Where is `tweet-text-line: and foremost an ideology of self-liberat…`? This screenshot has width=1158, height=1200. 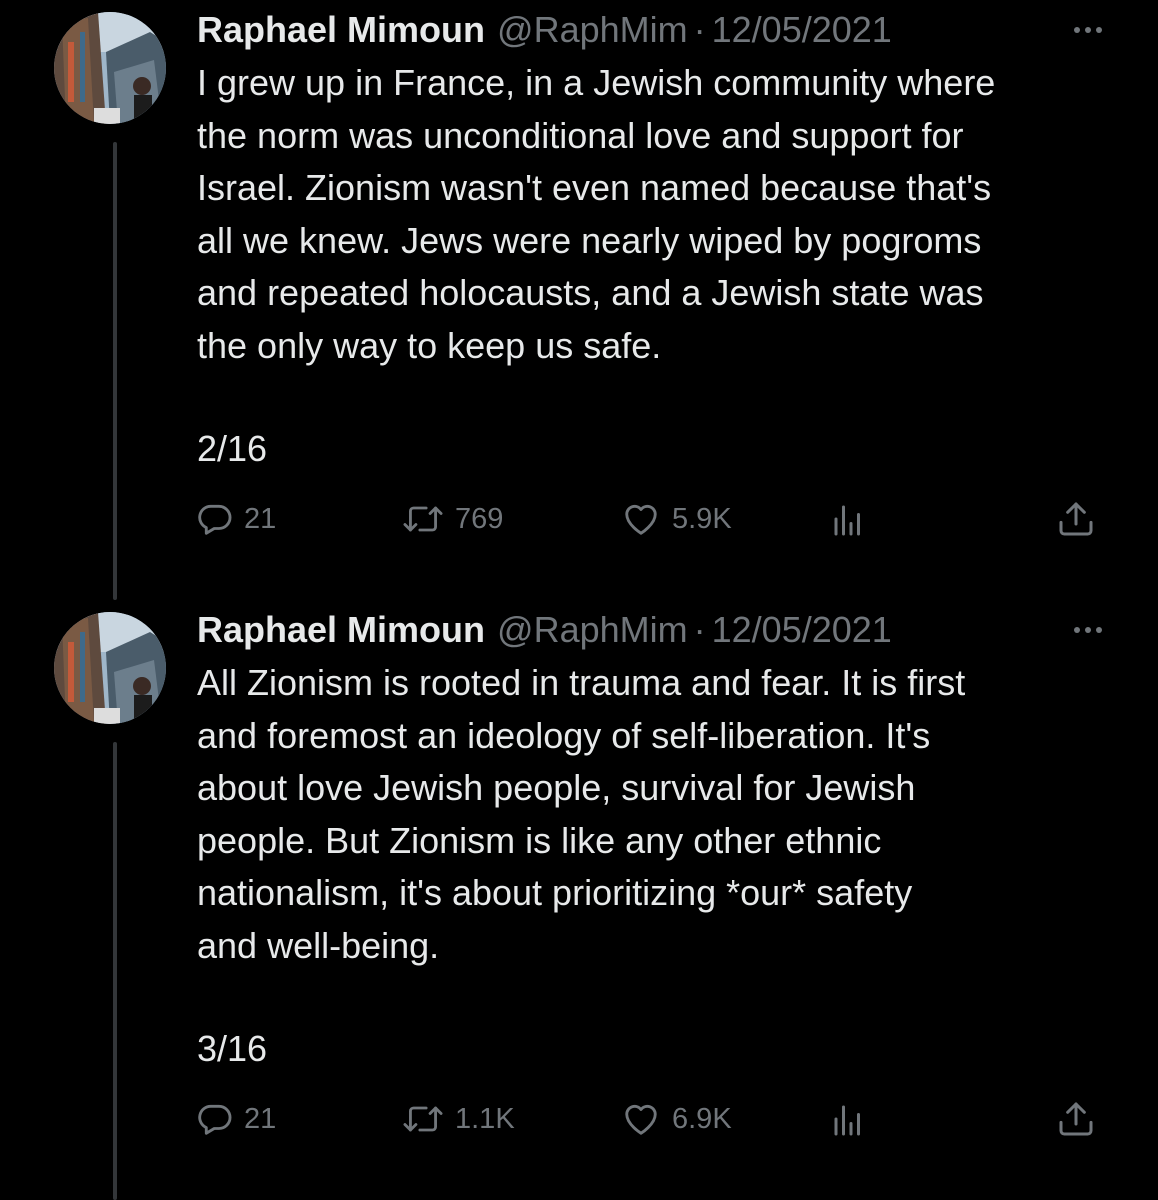 tweet-text-line: and foremost an ideology of self-liberat… is located at coordinates (564, 735).